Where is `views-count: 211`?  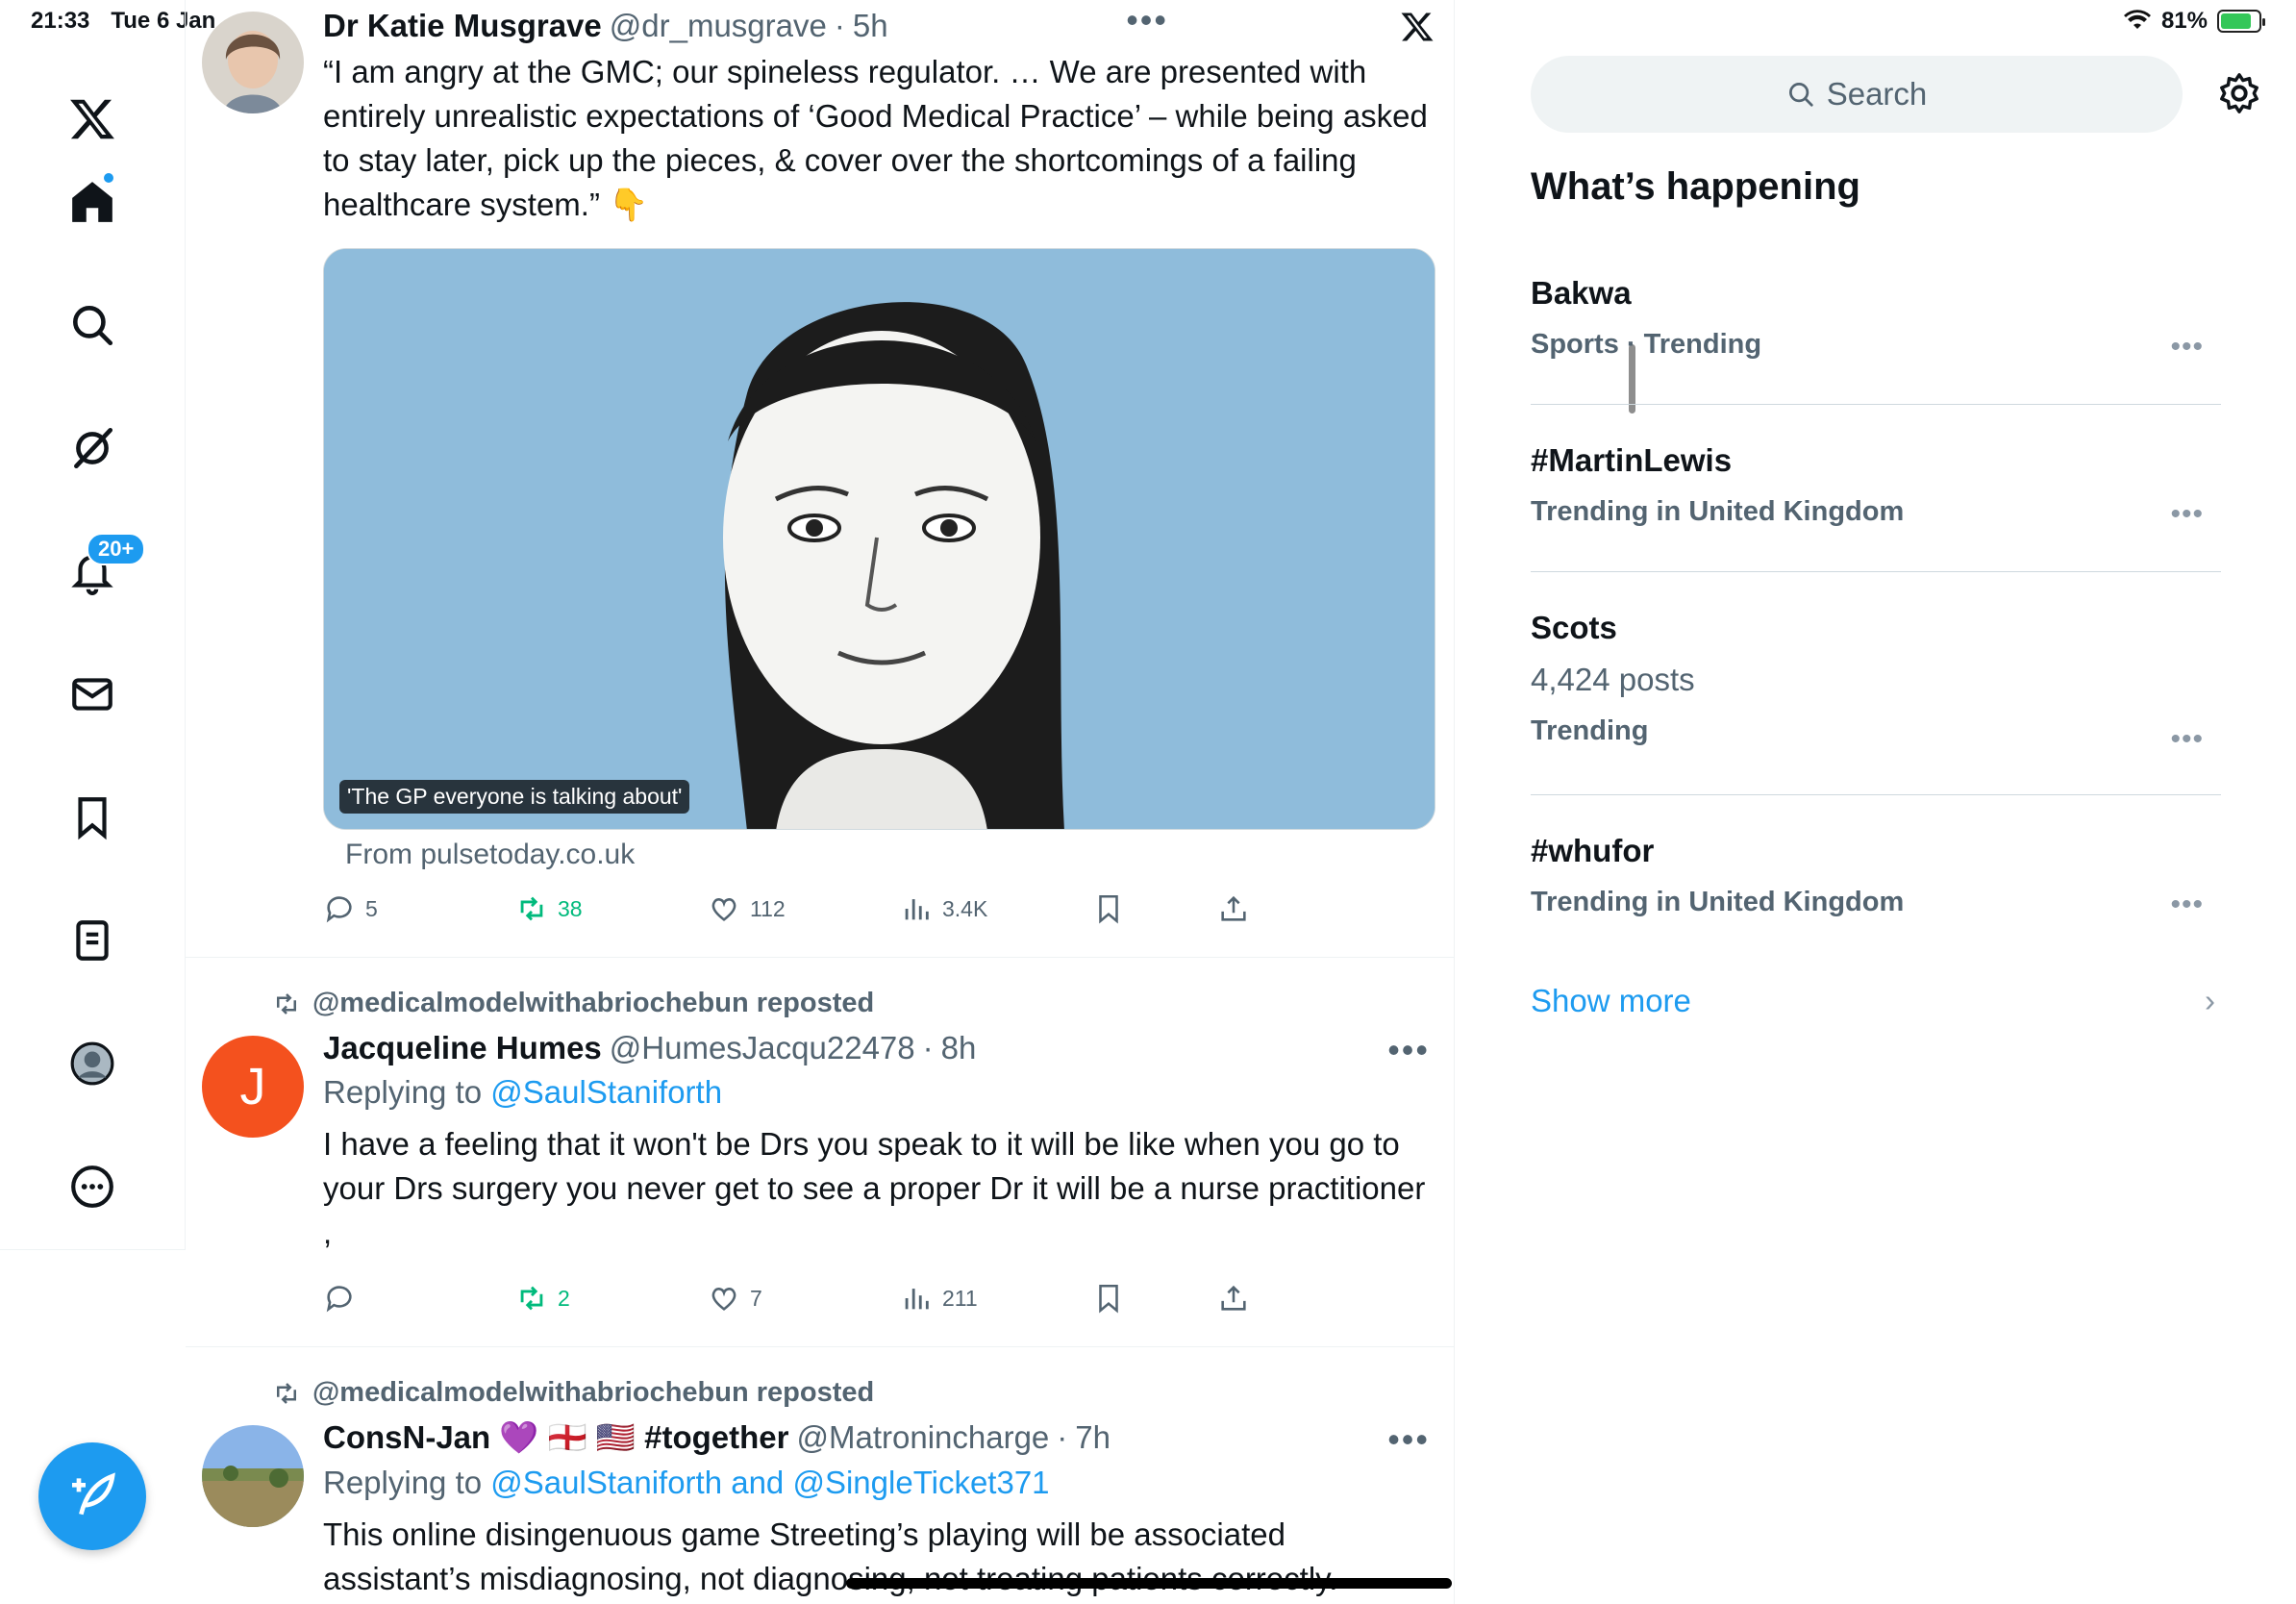 views-count: 211 is located at coordinates (960, 1298).